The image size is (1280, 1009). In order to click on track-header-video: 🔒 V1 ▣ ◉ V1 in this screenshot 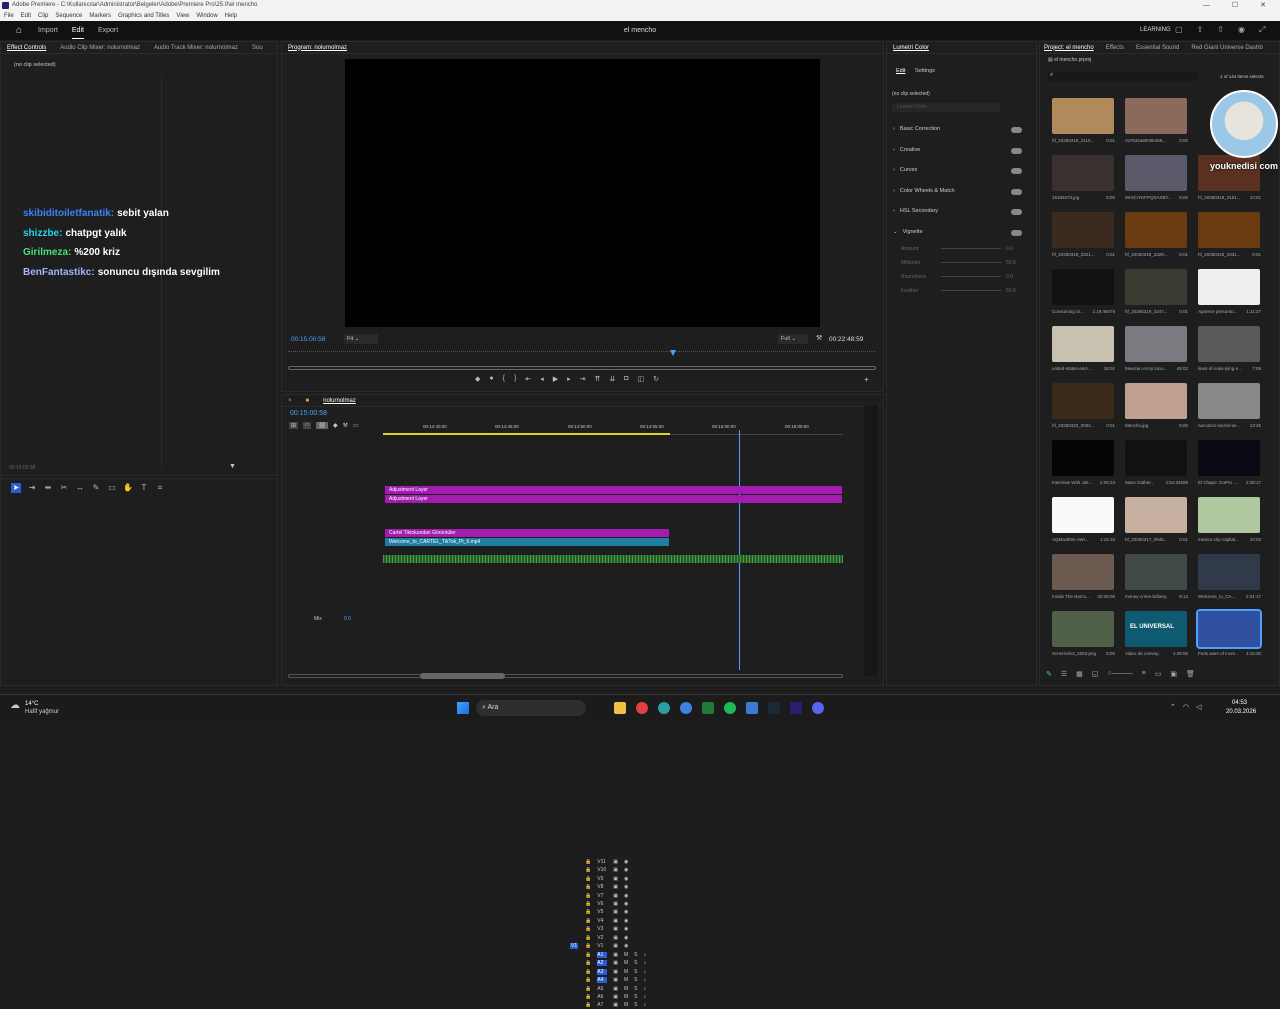, I will do `click(616, 946)`.